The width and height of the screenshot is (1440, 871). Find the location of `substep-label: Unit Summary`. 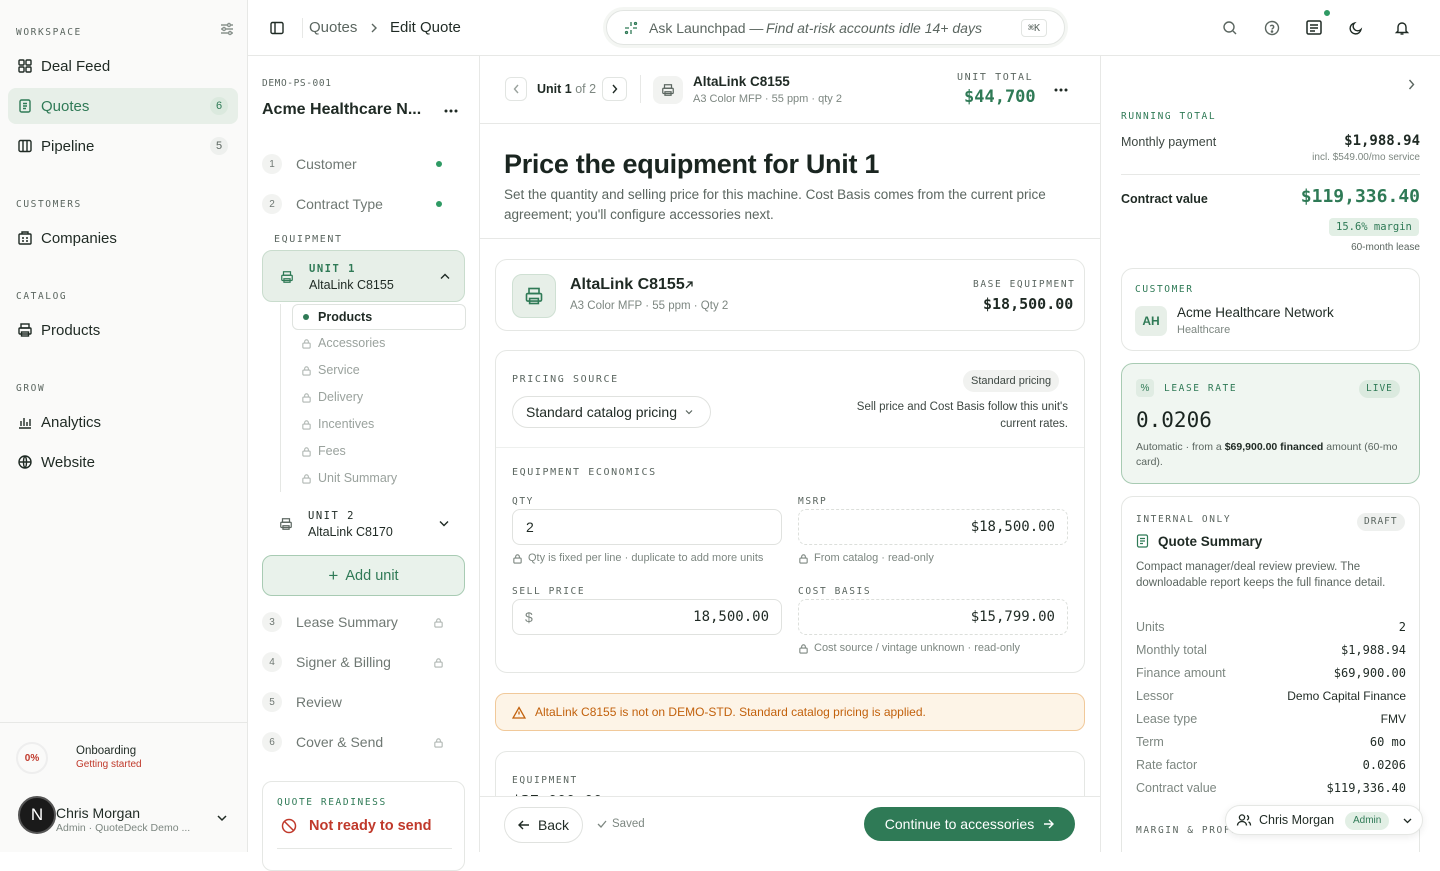

substep-label: Unit Summary is located at coordinates (358, 478).